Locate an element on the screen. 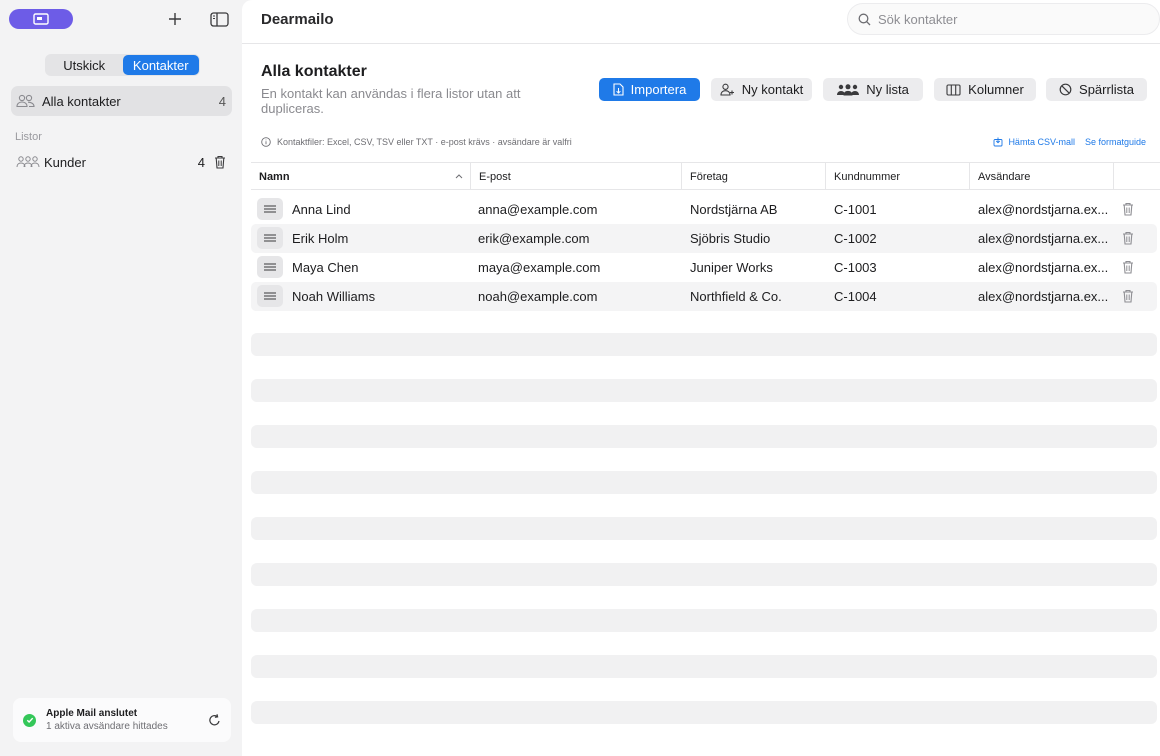  column-header-customer-number: Kundnummer is located at coordinates (897, 176).